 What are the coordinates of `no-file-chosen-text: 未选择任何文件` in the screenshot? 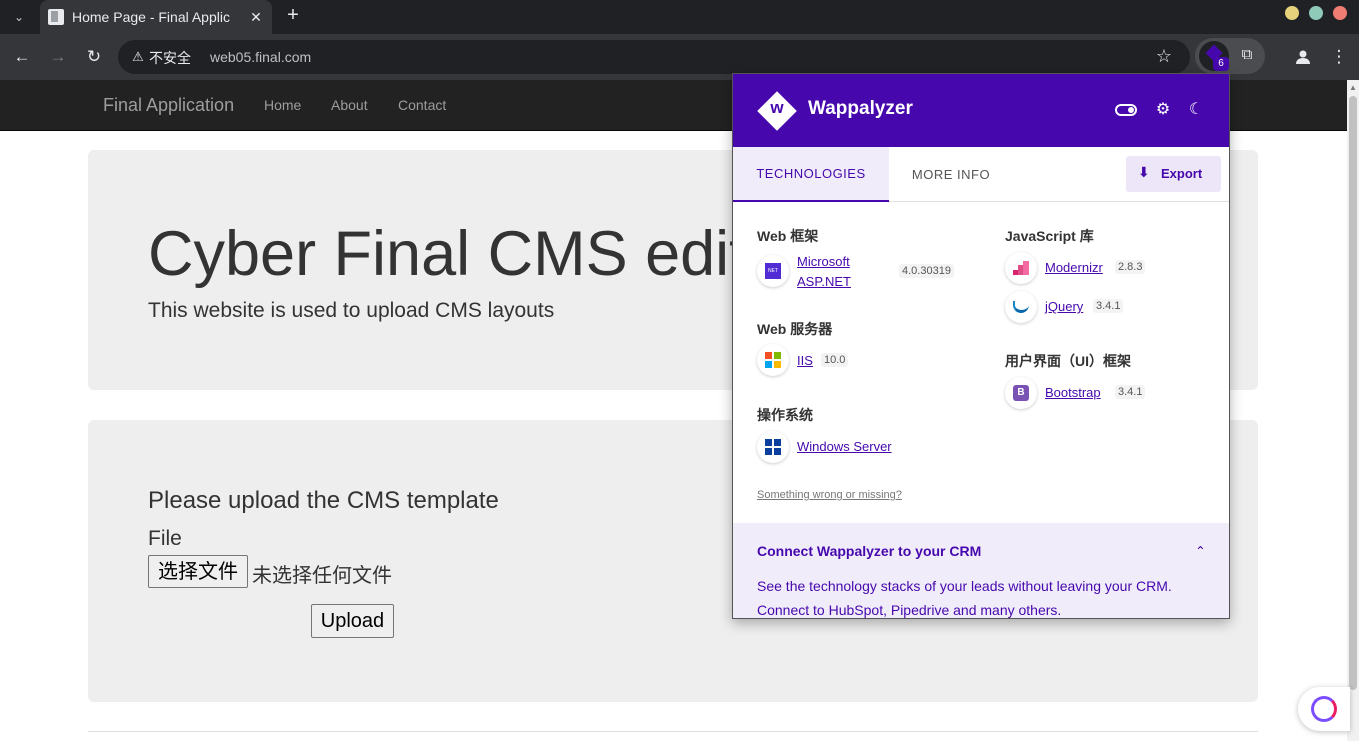 It's located at (322, 575).